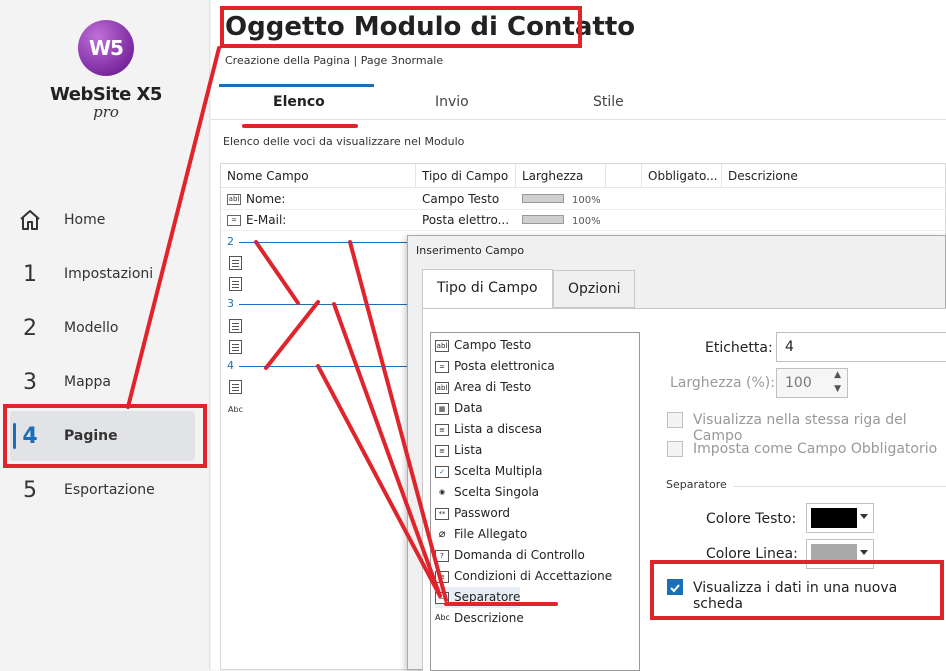  I want to click on list-item: ✓ Scelta Multipla, so click(488, 471).